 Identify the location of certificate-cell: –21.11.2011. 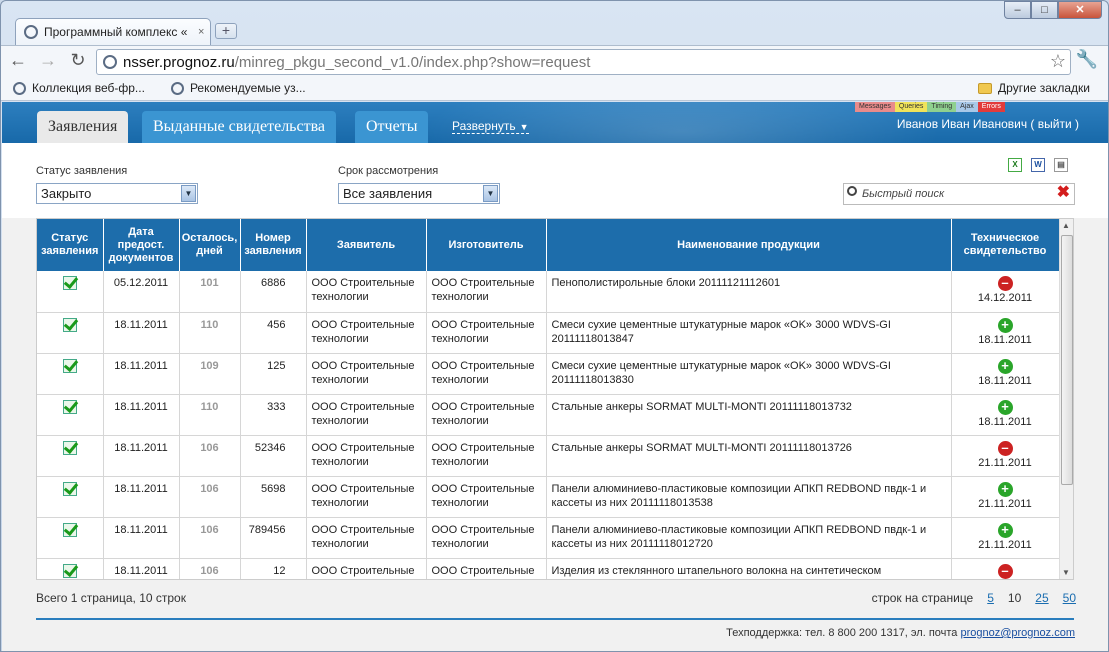
(1005, 456).